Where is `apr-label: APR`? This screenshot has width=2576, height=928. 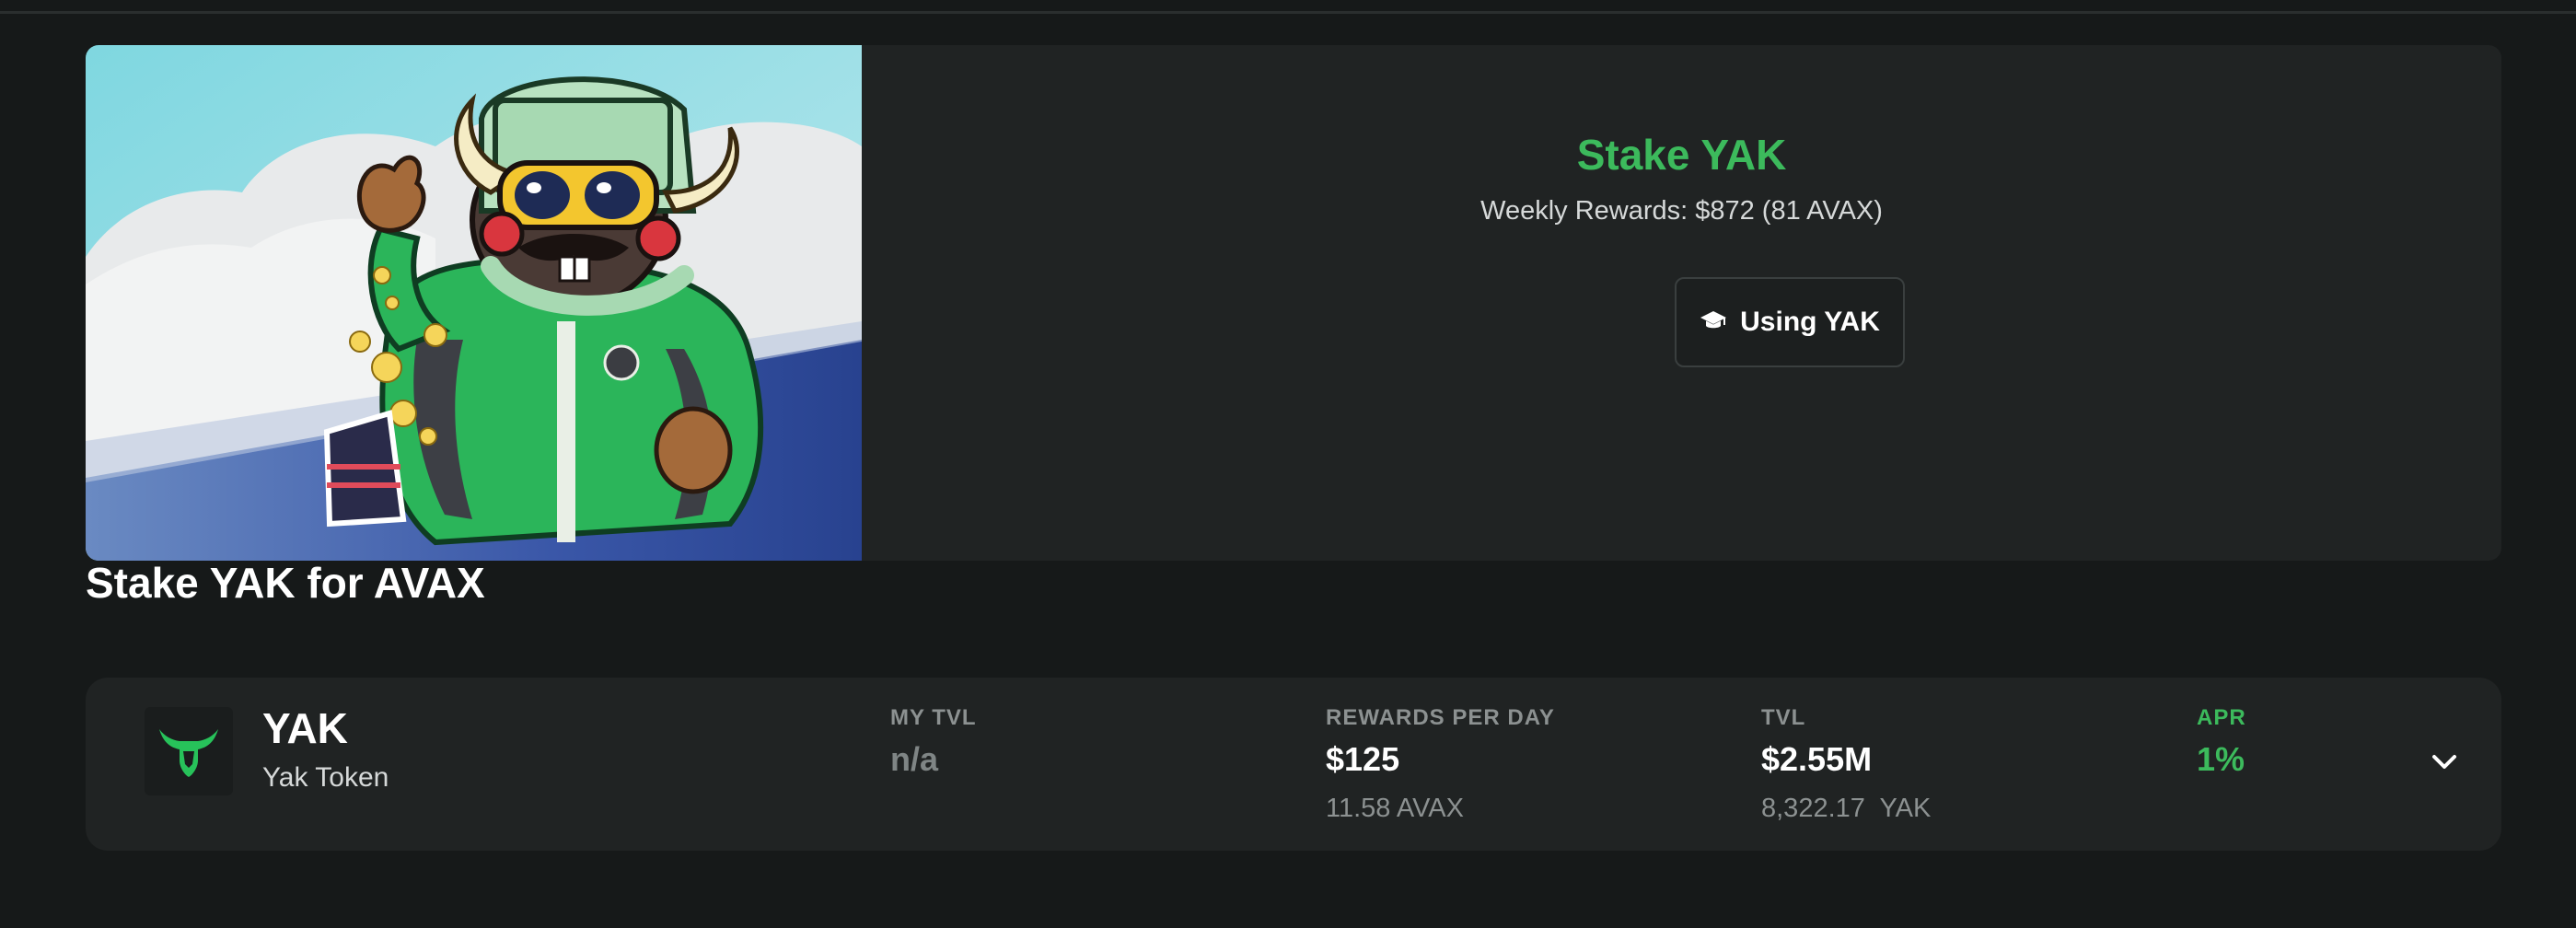
apr-label: APR is located at coordinates (2221, 717).